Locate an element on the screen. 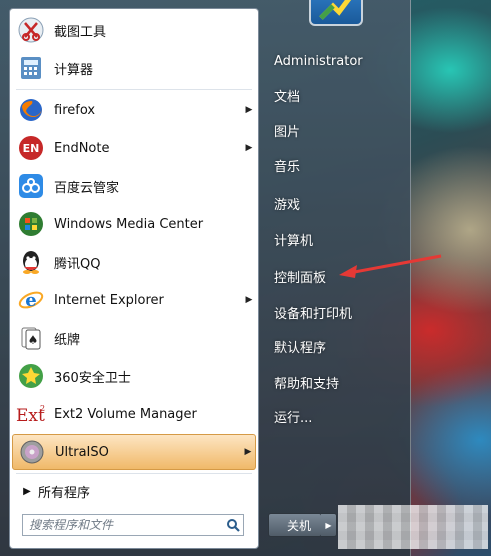 The width and height of the screenshot is (491, 556). program-label: 百度云管家 is located at coordinates (87, 188).